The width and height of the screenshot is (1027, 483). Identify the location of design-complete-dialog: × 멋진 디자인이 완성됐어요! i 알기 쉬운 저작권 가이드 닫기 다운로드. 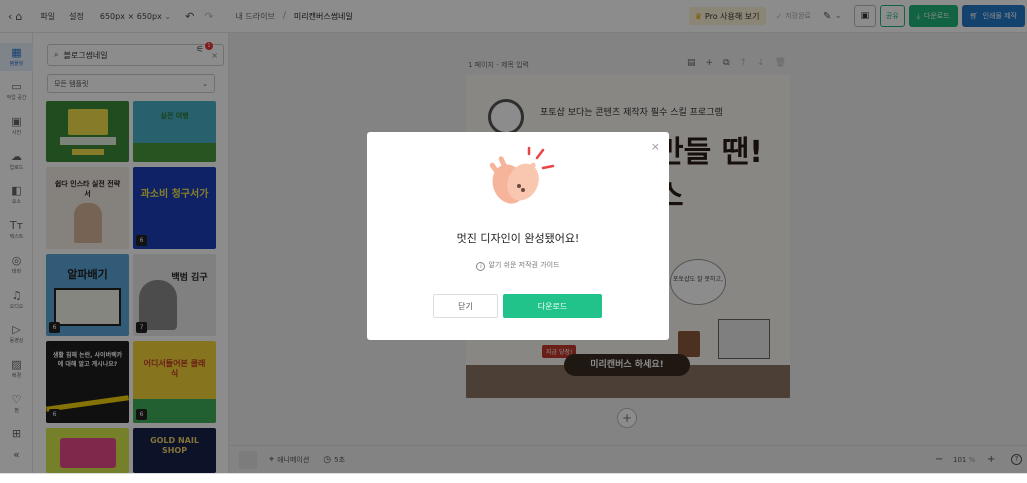
(518, 236).